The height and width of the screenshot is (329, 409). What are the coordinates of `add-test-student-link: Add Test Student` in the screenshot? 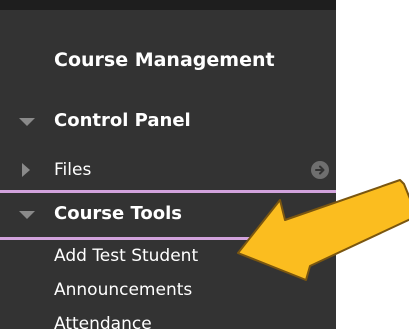 It's located at (126, 256).